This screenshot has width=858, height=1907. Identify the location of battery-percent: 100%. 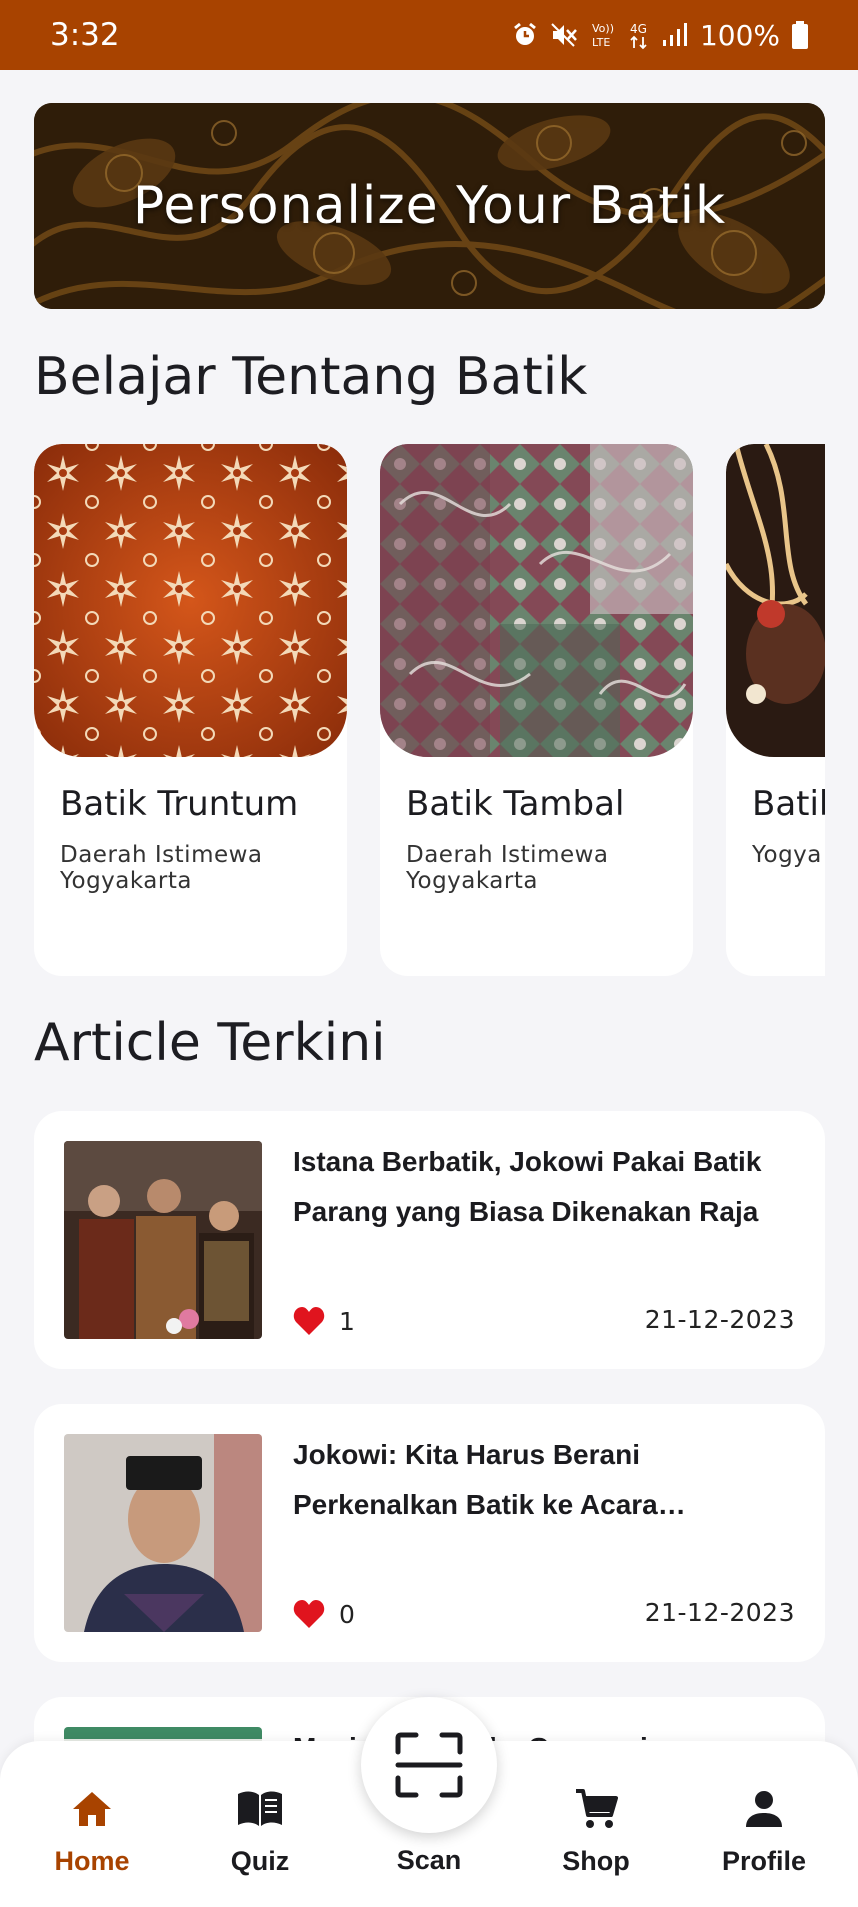
(739, 35).